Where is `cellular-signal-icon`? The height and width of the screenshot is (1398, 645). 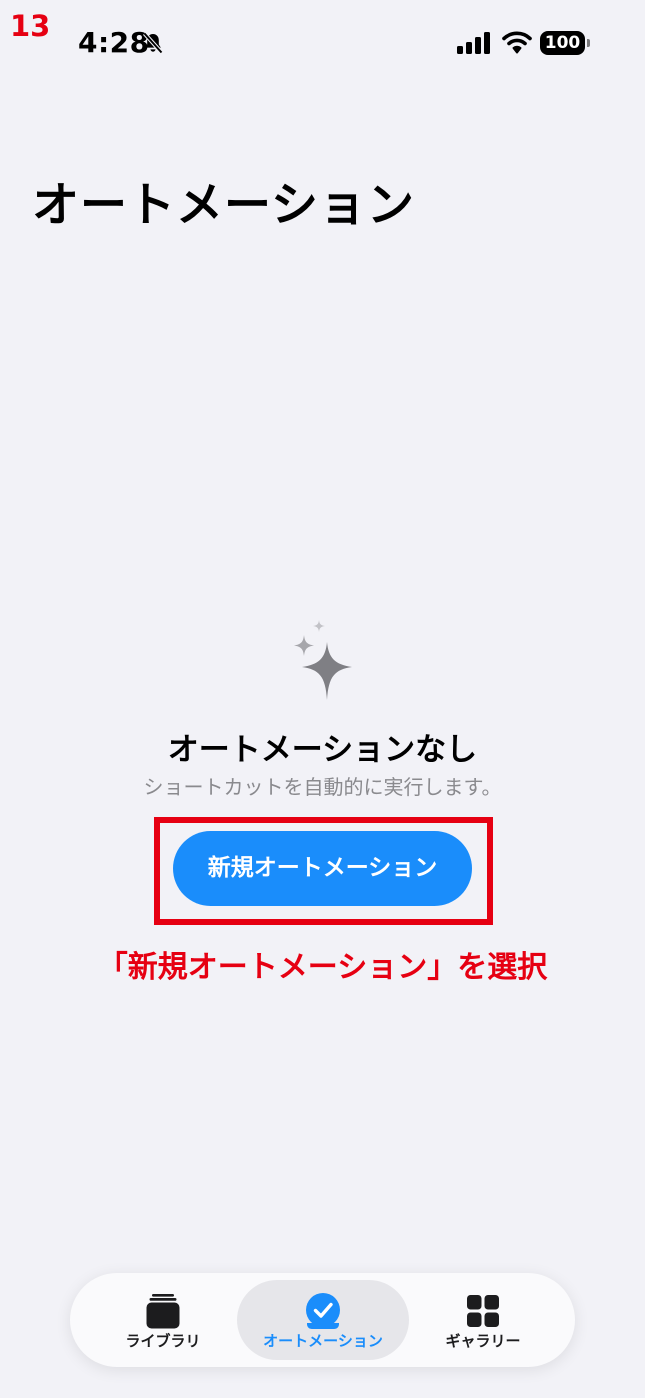 cellular-signal-icon is located at coordinates (473, 43).